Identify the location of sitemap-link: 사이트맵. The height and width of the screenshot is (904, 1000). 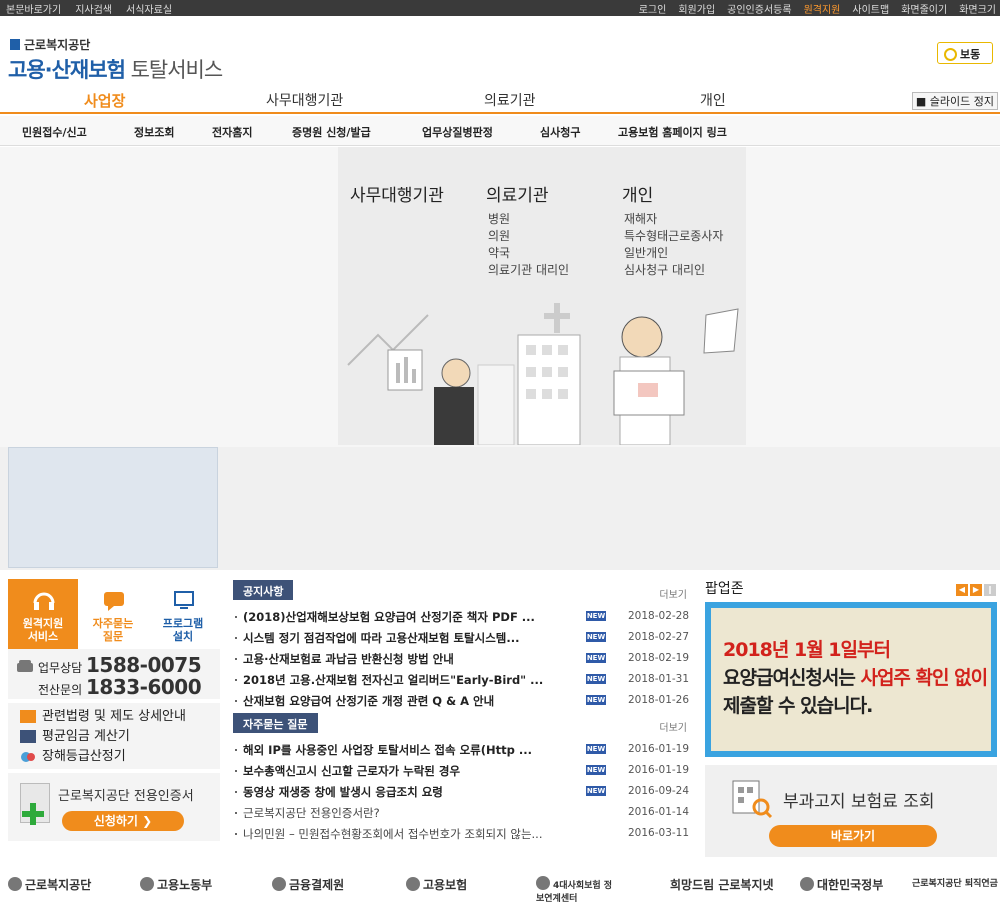
(870, 8).